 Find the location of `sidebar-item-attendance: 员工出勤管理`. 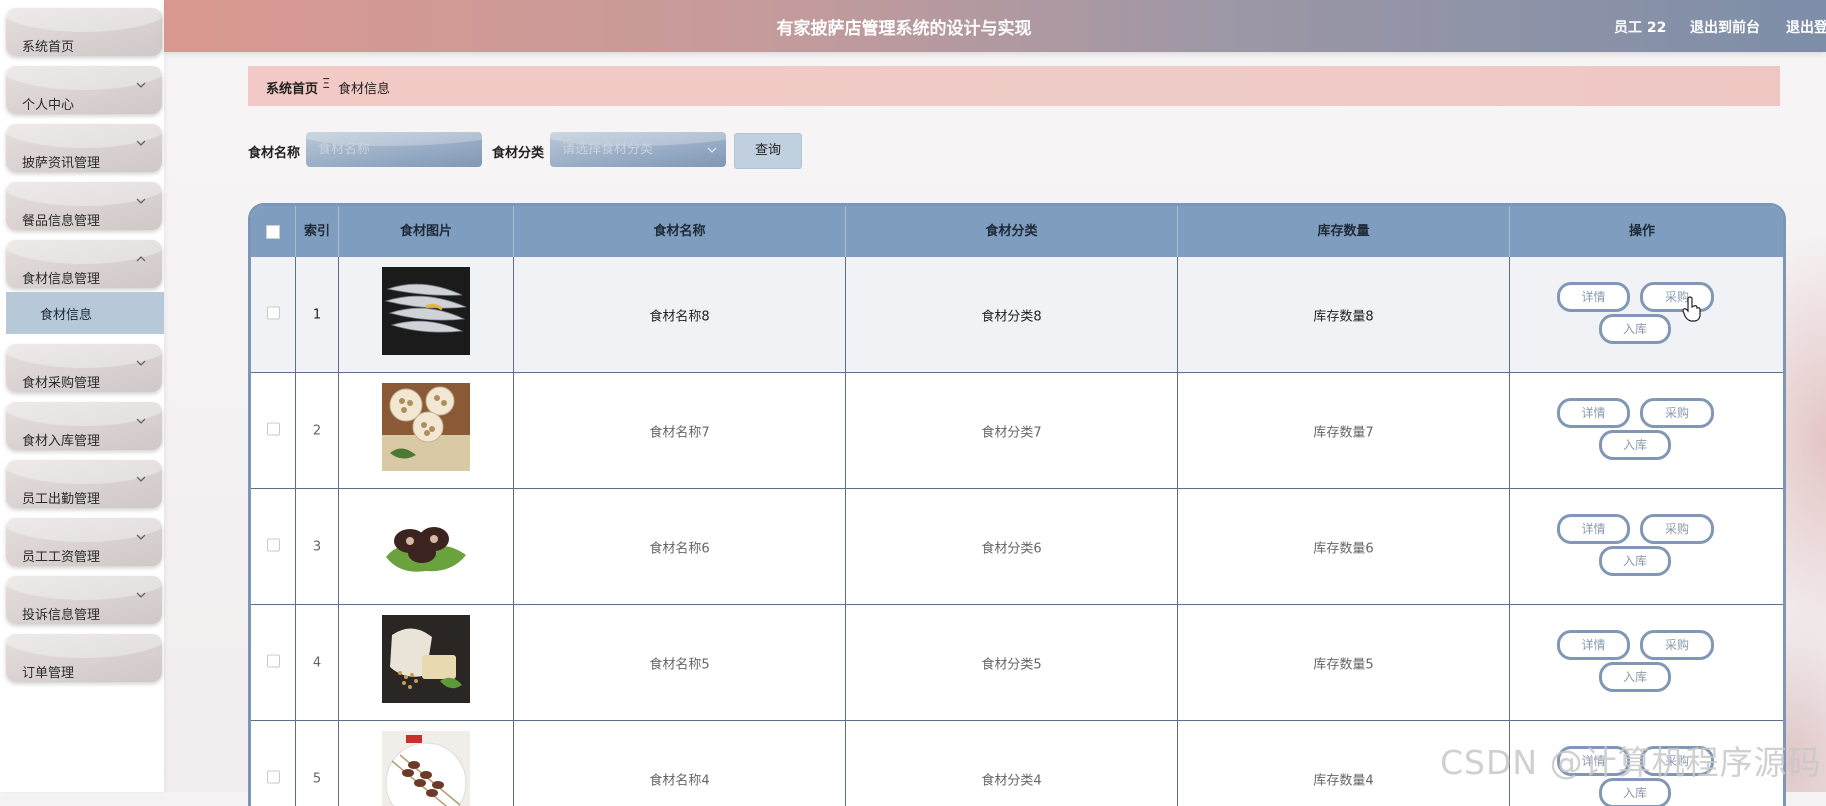

sidebar-item-attendance: 员工出勤管理 is located at coordinates (84, 484).